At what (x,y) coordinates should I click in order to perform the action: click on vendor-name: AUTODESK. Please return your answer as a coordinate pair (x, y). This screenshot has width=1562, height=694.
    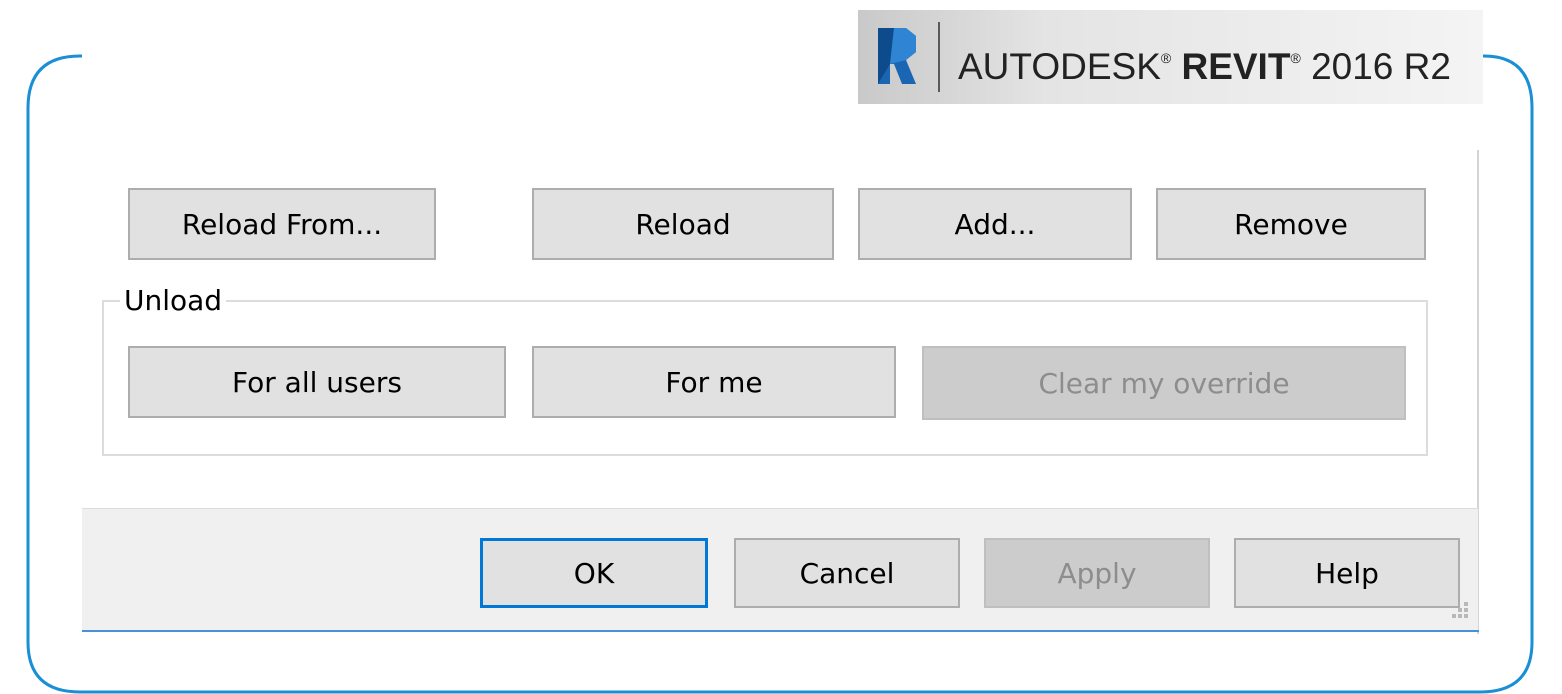
    Looking at the image, I should click on (1059, 66).